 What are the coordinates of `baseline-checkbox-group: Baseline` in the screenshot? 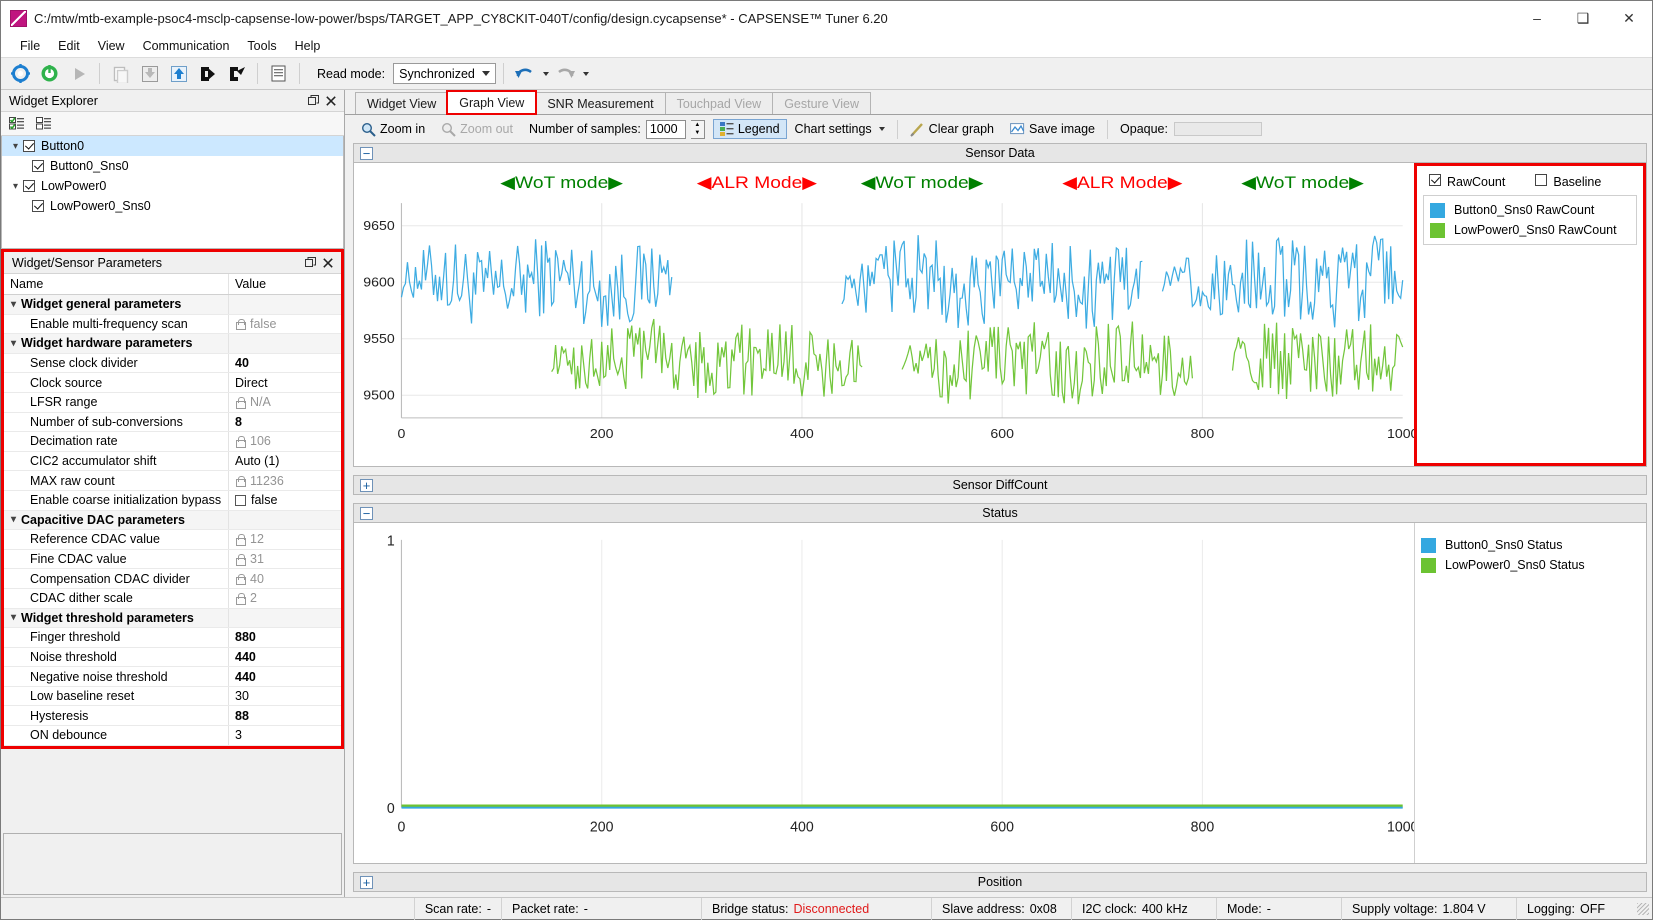 It's located at (1568, 181).